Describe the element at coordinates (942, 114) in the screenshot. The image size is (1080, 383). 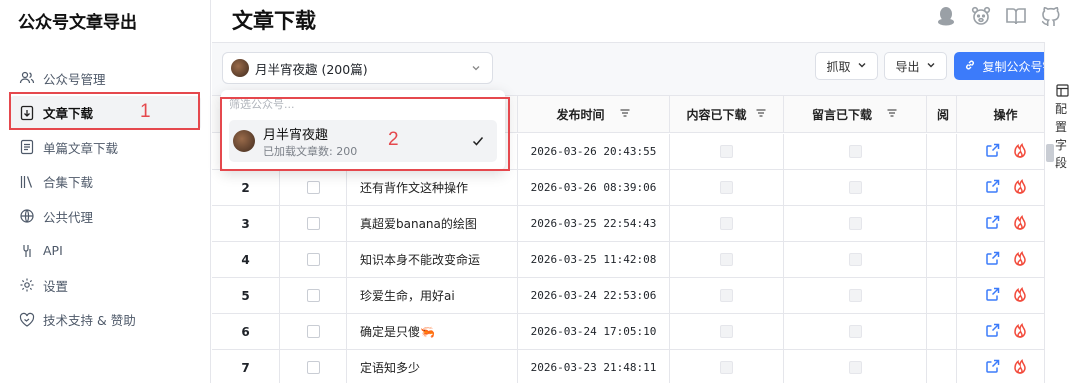
I see `header-read: 阅` at that location.